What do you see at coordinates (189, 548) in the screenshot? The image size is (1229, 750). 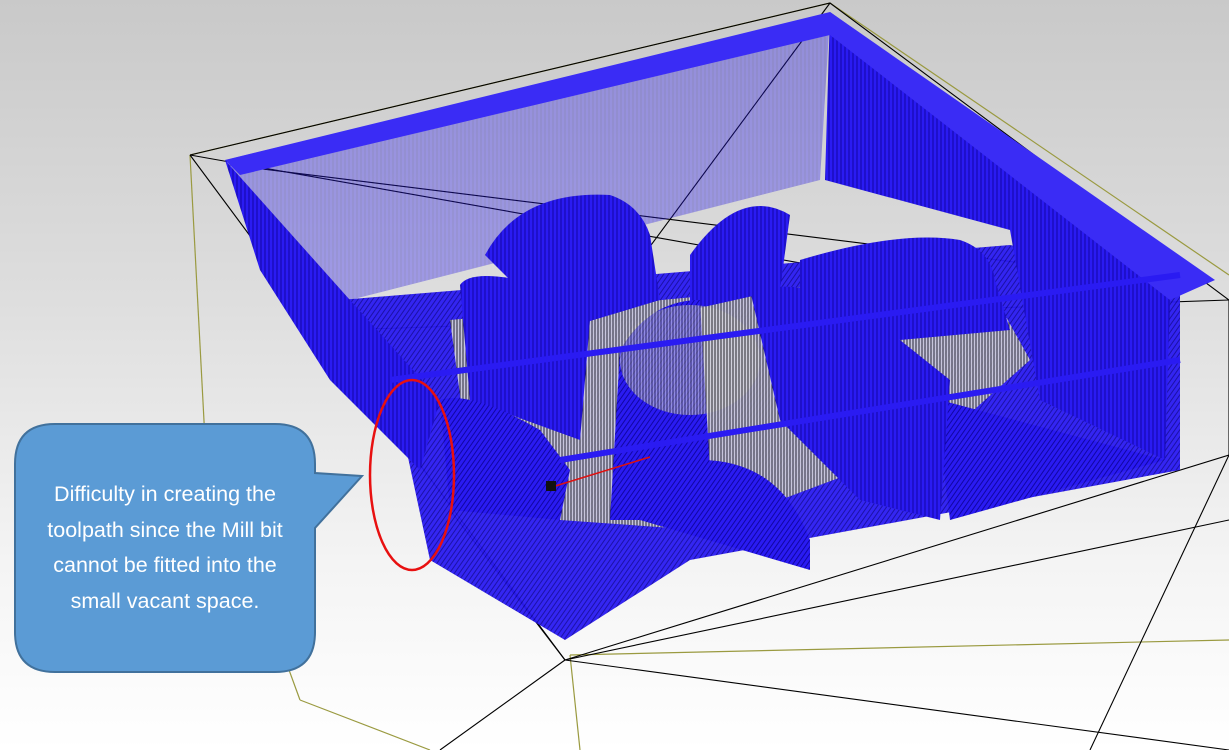 I see `callout-bubble` at bounding box center [189, 548].